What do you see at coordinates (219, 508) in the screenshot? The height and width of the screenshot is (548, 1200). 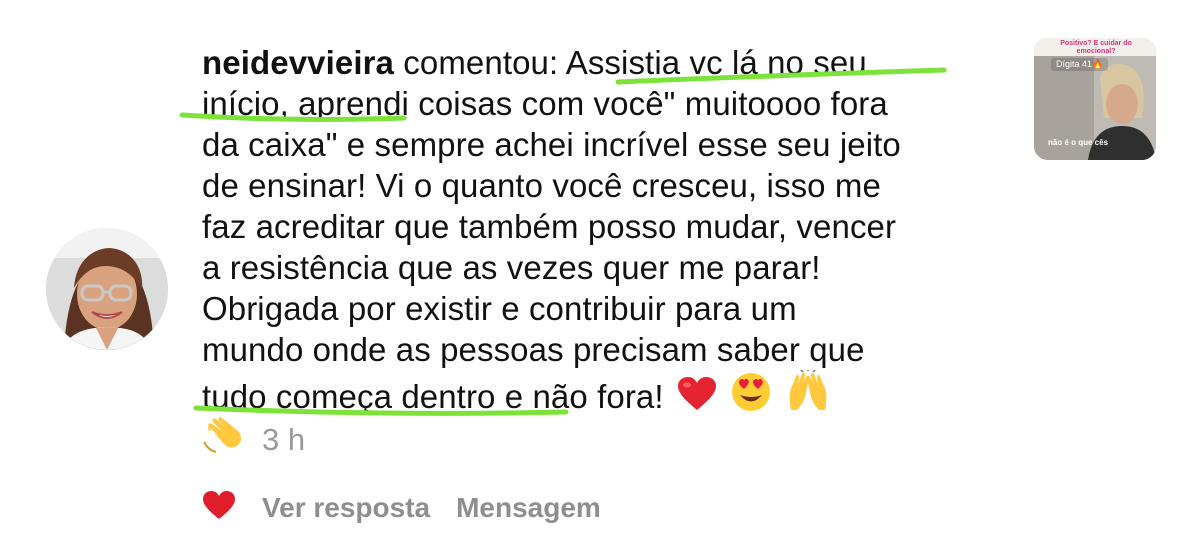 I see `like-heart-icon` at bounding box center [219, 508].